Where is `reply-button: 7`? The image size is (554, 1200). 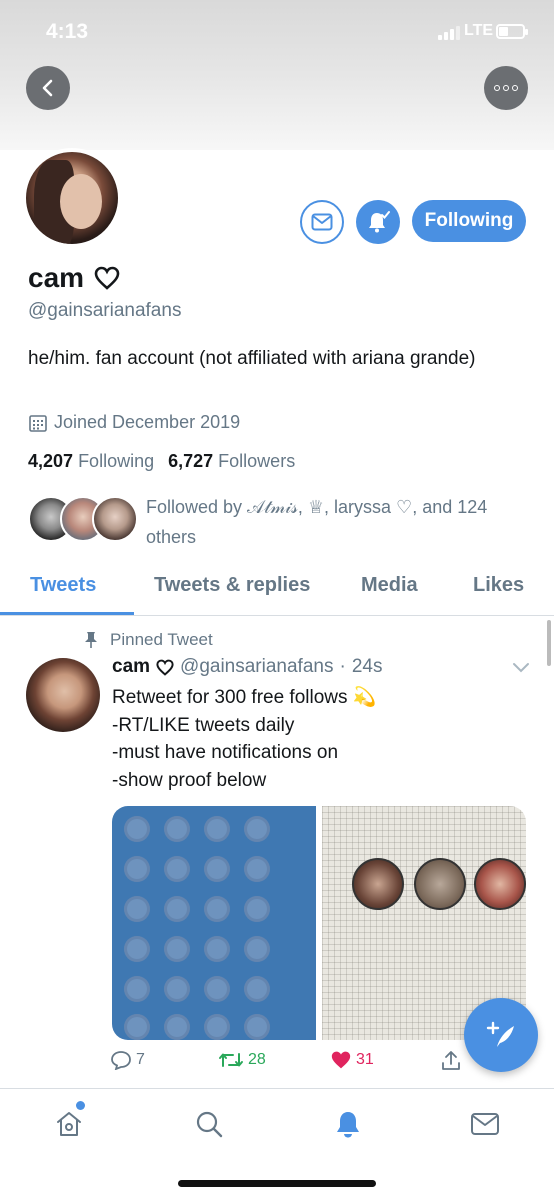 reply-button: 7 is located at coordinates (127, 1060).